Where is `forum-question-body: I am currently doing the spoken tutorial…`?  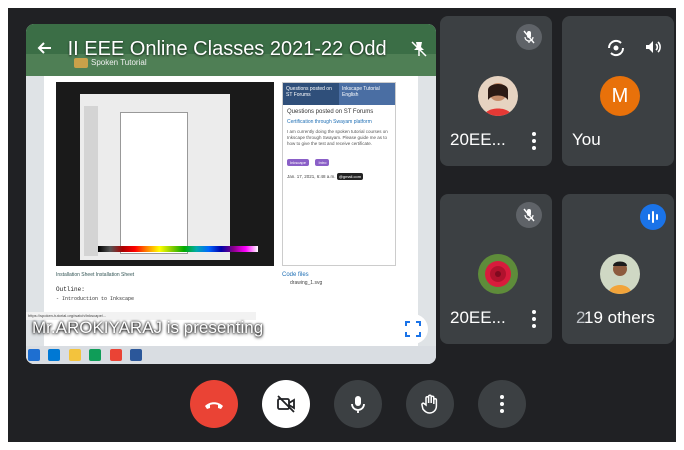
forum-question-body: I am currently doing the spoken tutorial… is located at coordinates (337, 137).